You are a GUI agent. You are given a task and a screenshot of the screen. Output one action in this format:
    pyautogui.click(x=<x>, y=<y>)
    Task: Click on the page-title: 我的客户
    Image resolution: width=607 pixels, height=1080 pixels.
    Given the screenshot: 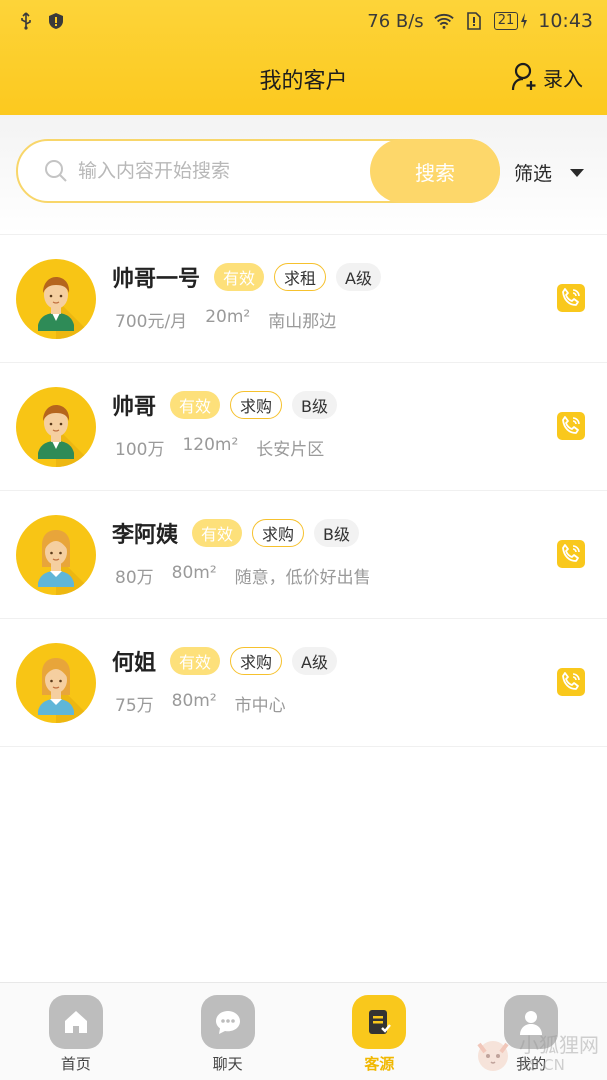 What is the action you would take?
    pyautogui.click(x=303, y=81)
    